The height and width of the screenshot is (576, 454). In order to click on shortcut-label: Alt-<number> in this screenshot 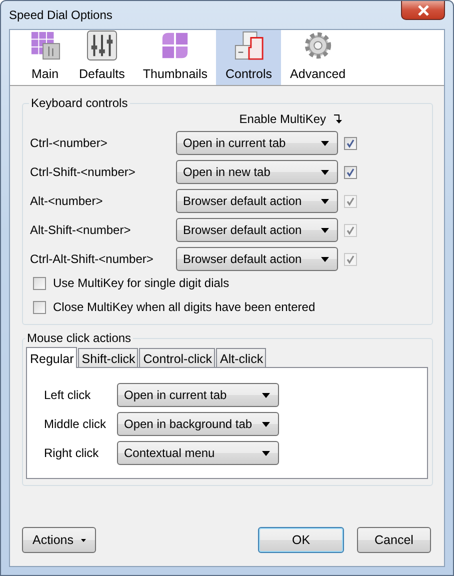, I will do `click(67, 201)`.